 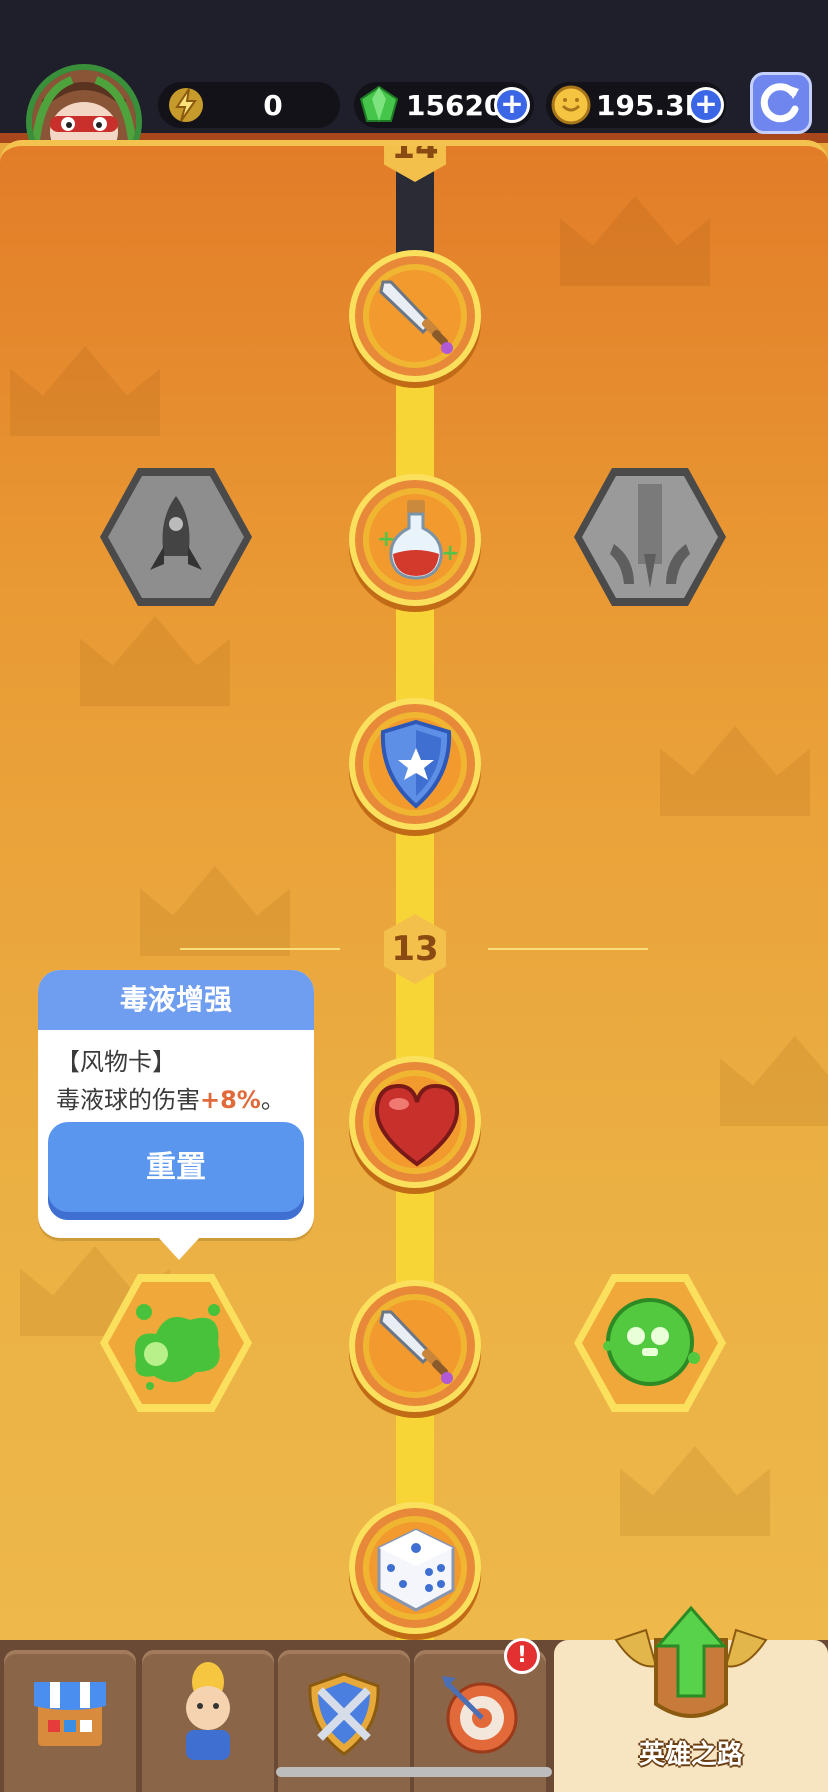 What do you see at coordinates (344, 1714) in the screenshot?
I see `battle-icon` at bounding box center [344, 1714].